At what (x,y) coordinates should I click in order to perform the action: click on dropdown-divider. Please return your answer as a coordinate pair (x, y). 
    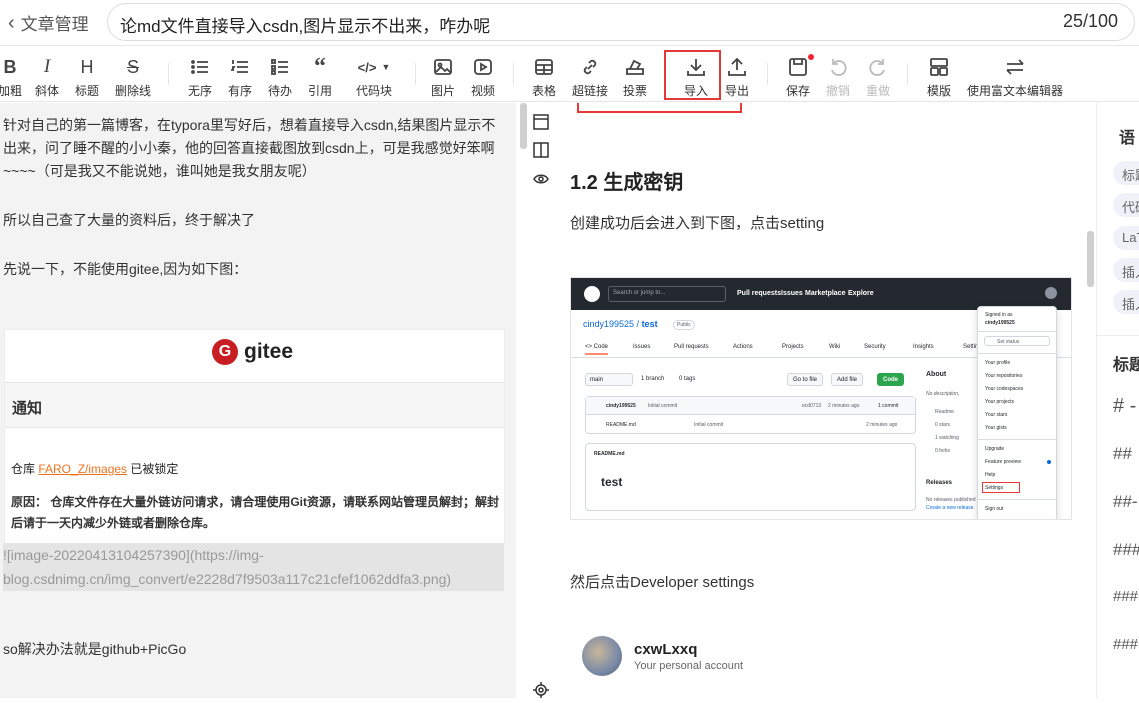
    Looking at the image, I should click on (1017, 499).